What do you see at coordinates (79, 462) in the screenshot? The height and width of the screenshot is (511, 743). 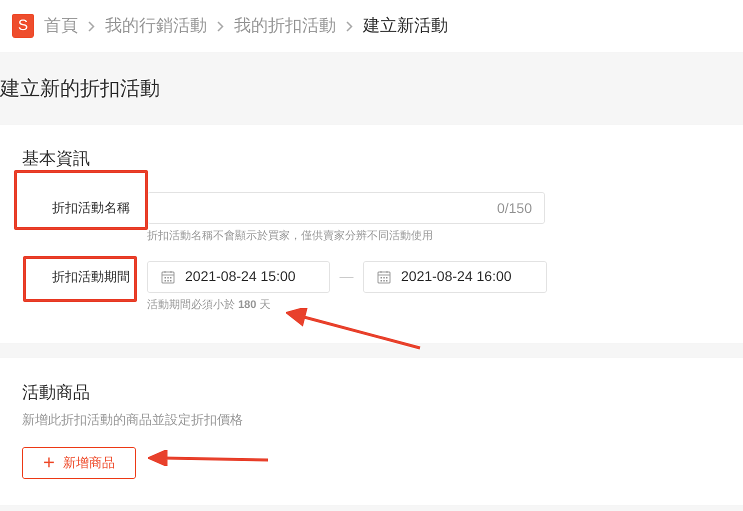 I see `add-product-button: + 新增商品` at bounding box center [79, 462].